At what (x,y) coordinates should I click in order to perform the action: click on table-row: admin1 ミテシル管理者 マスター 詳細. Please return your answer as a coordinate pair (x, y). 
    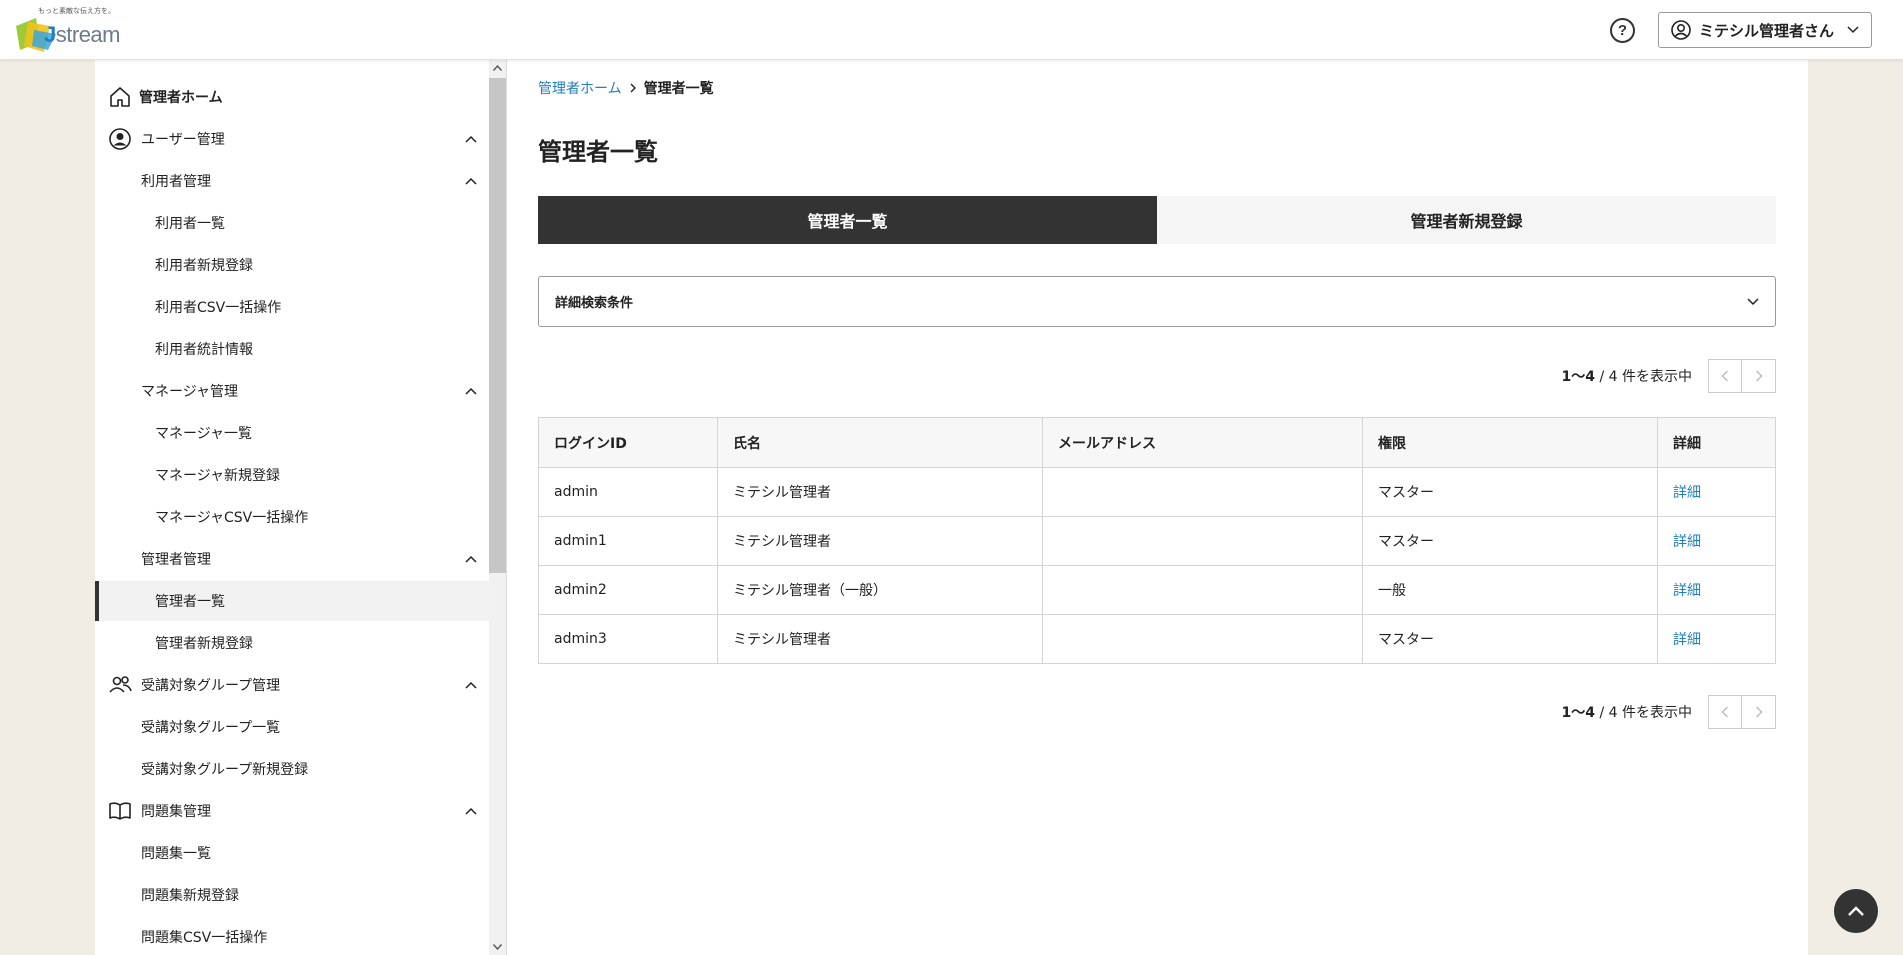
    Looking at the image, I should click on (1157, 541).